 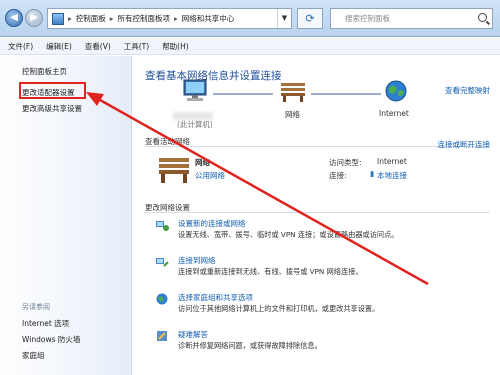 What do you see at coordinates (338, 175) in the screenshot?
I see `connections-label: 连接:` at bounding box center [338, 175].